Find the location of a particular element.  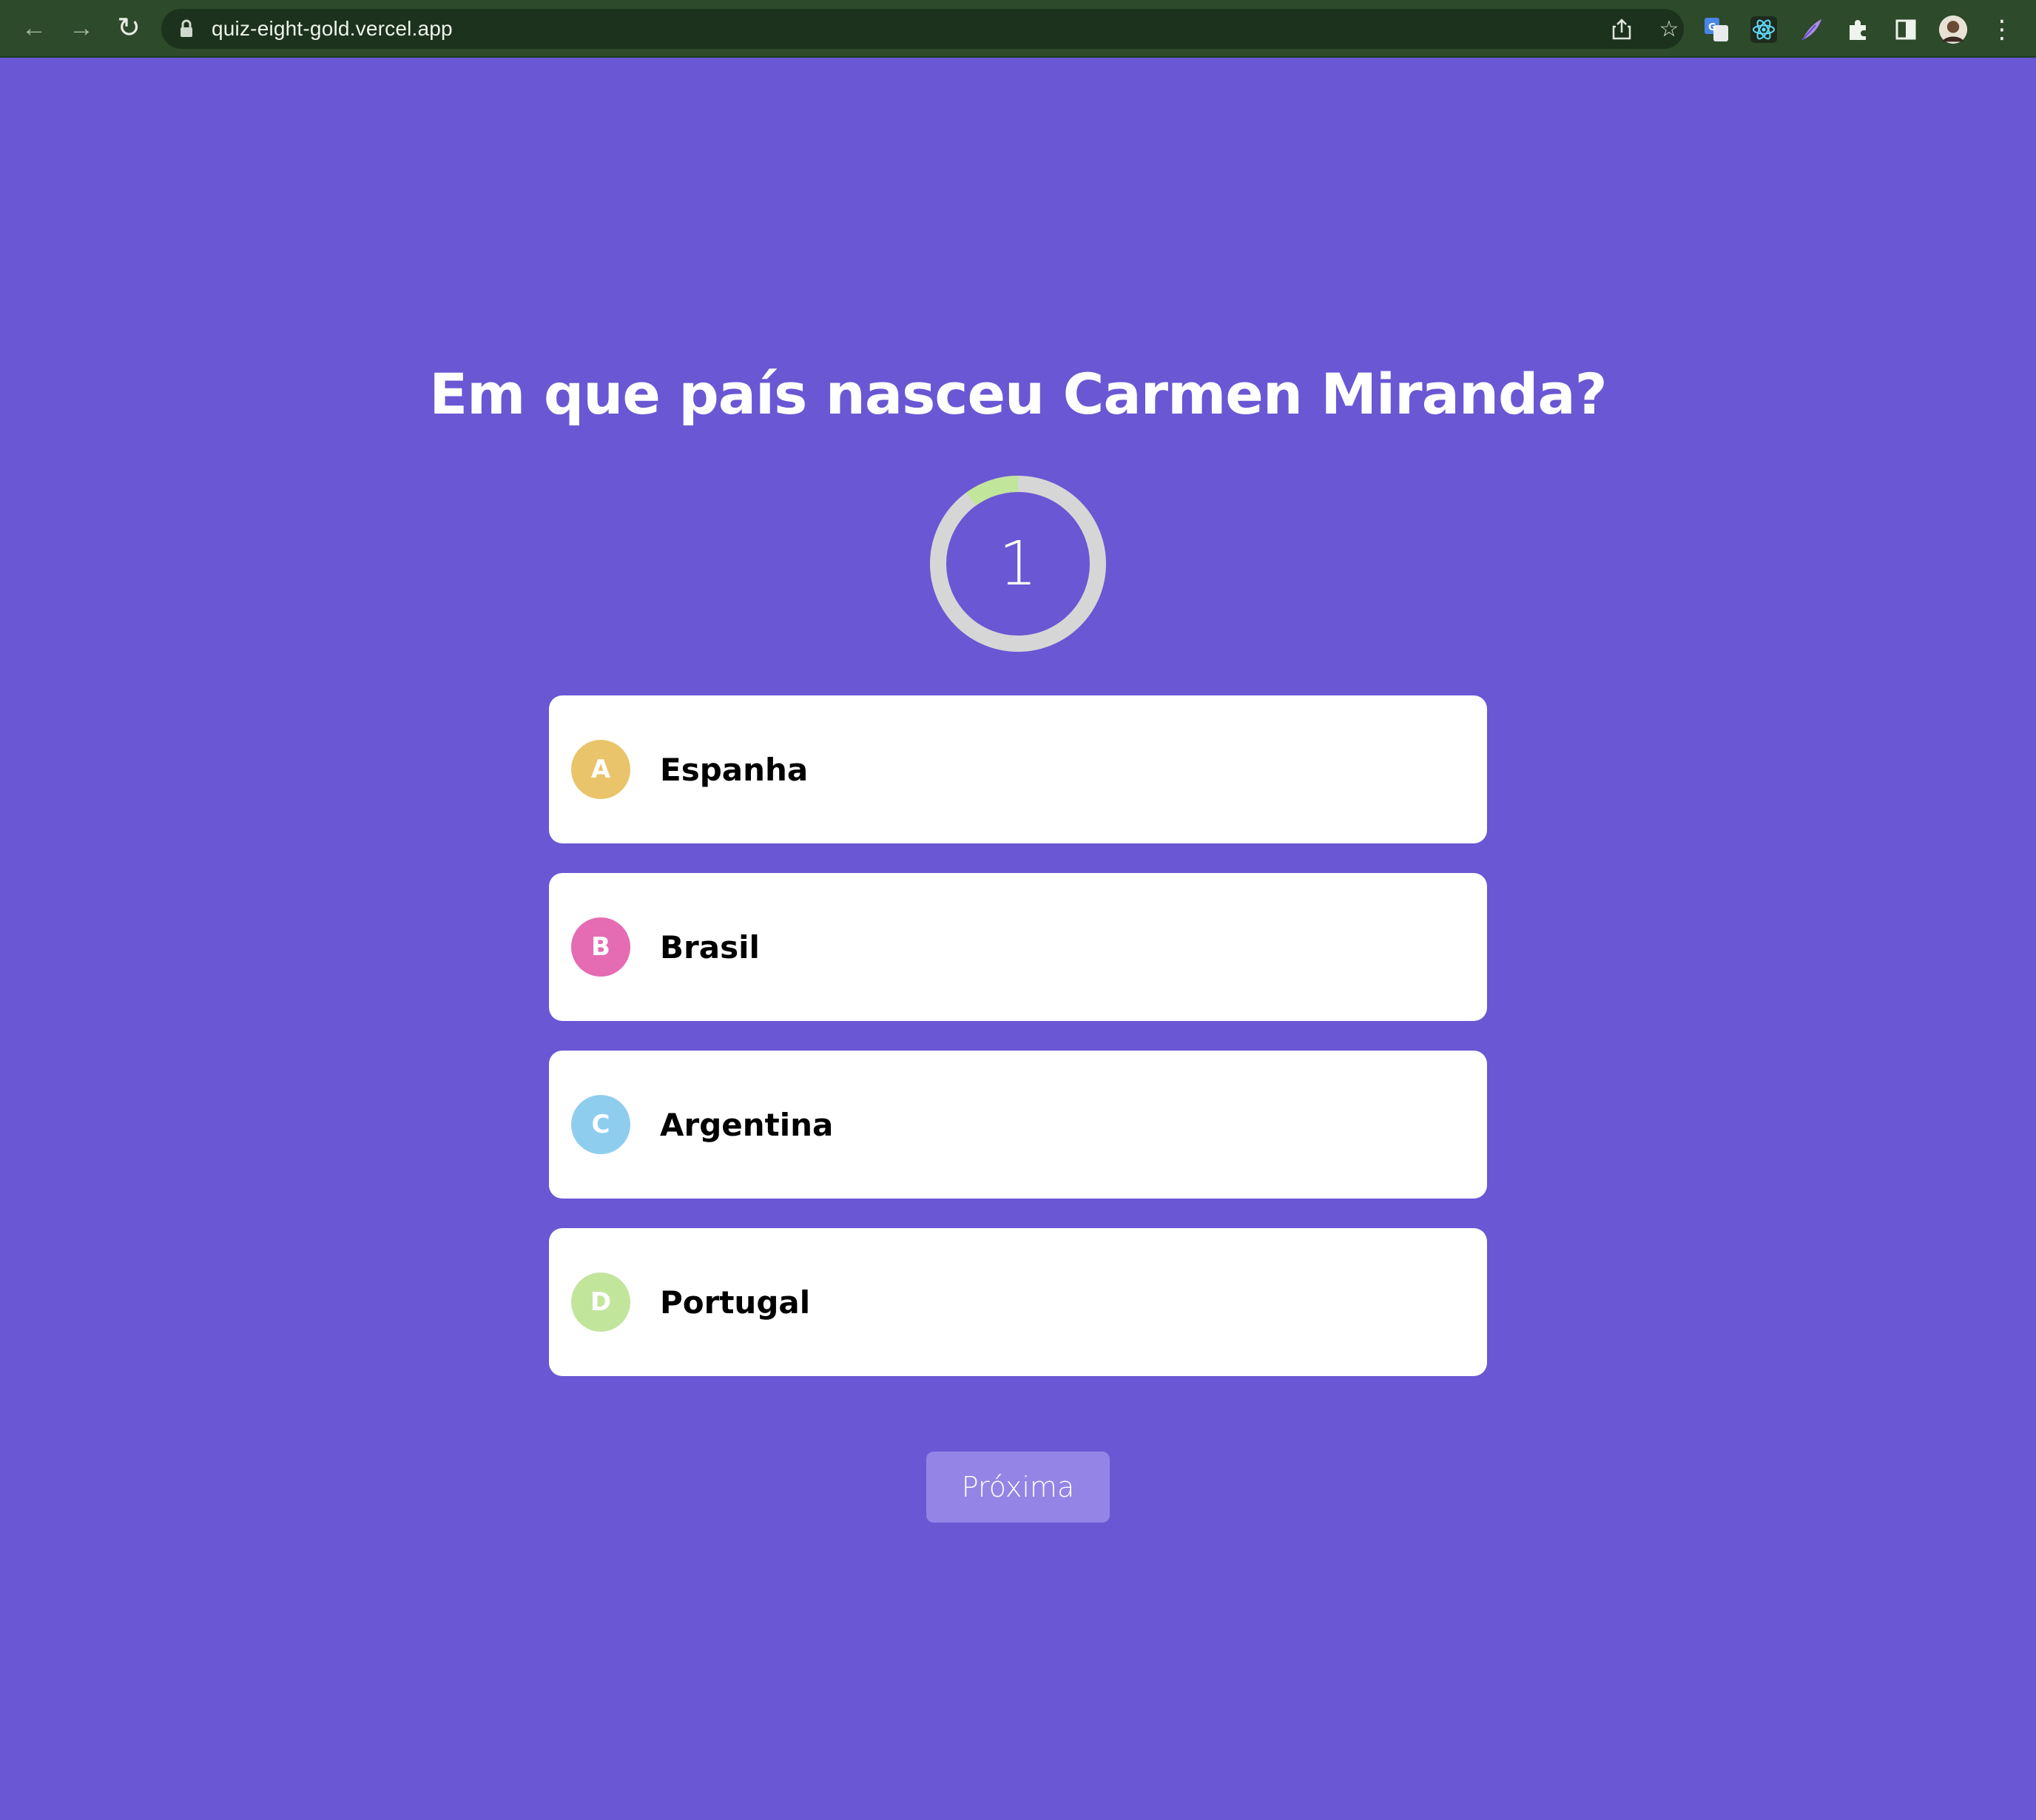

answer-option-d: D Portugal is located at coordinates (1018, 1302).